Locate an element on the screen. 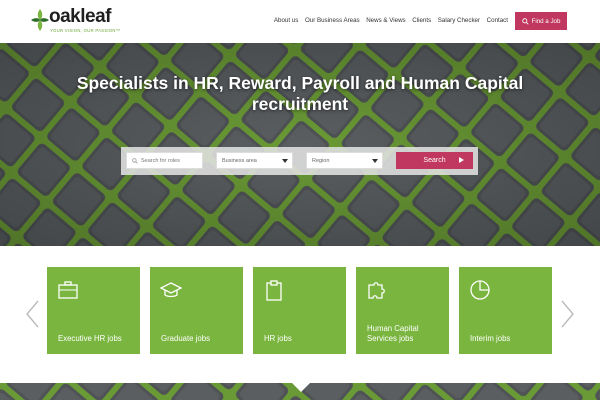 This screenshot has width=600, height=400. find-a-job-button: Find a Job is located at coordinates (541, 21).